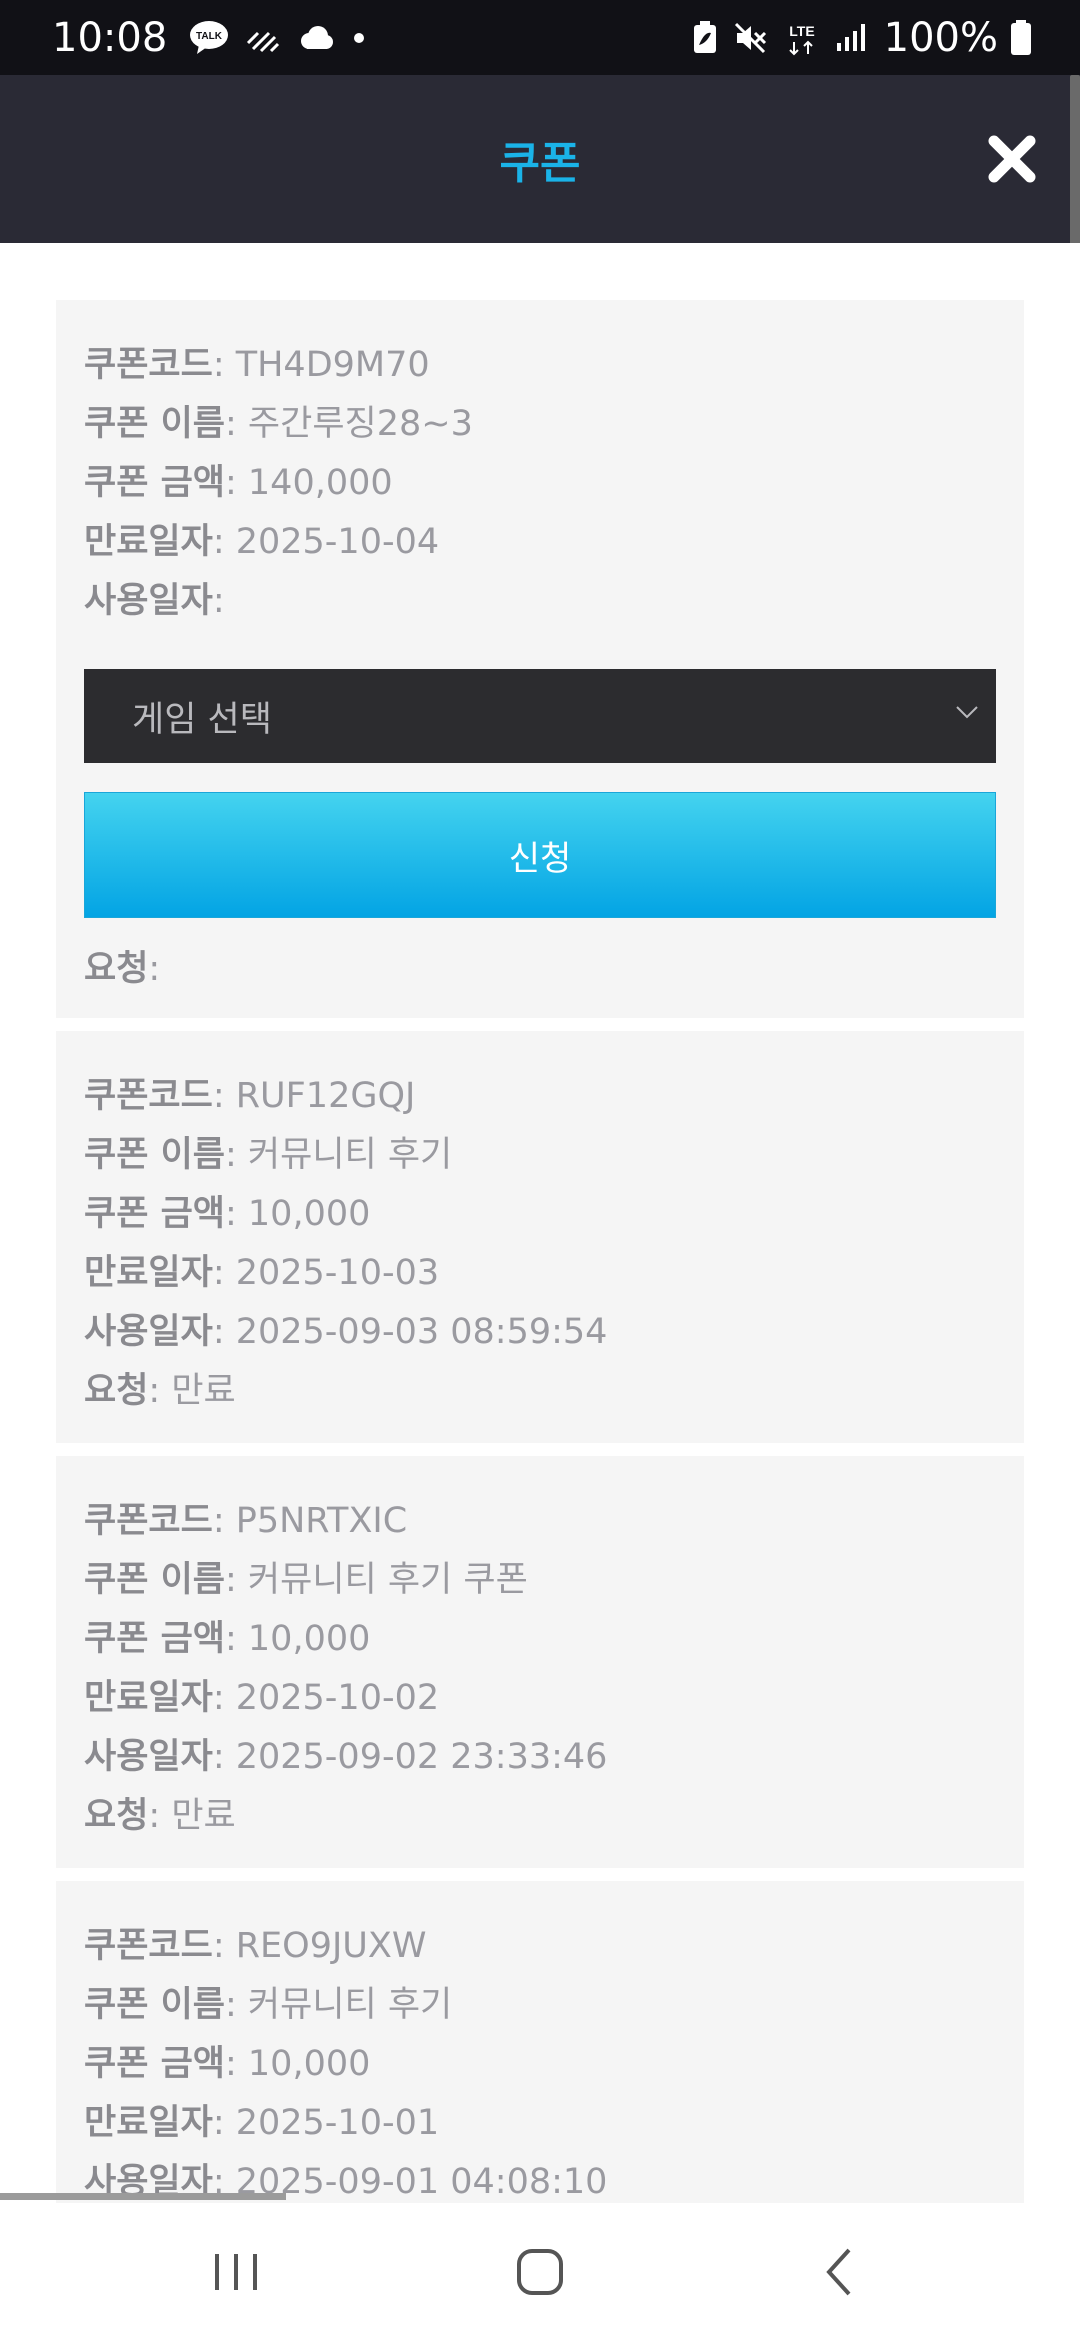 The width and height of the screenshot is (1080, 2340). Describe the element at coordinates (540, 542) in the screenshot. I see `coupon-expiry-row: 만료일자: 2025-10-04` at that location.